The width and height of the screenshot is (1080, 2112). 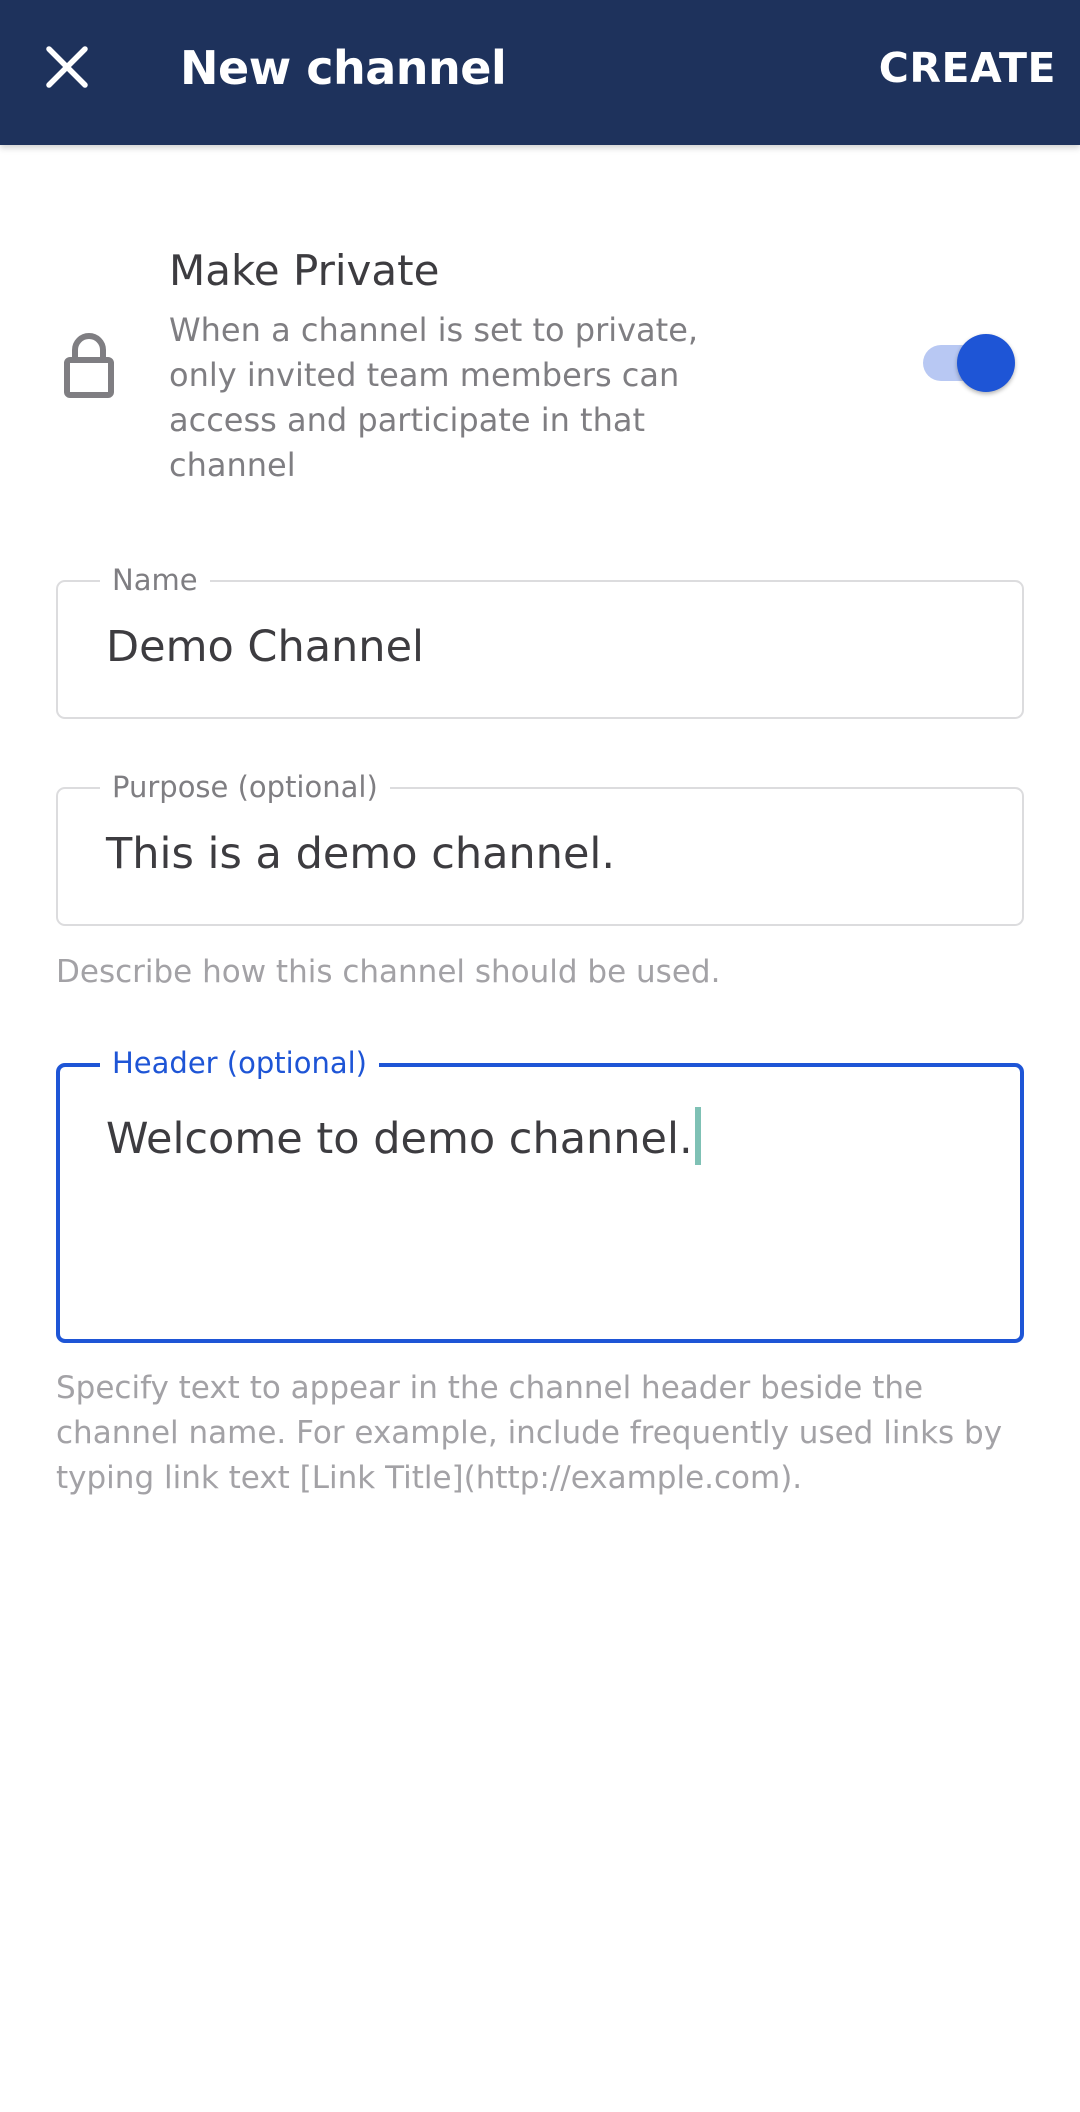 I want to click on app-bar: New channel CREATE, so click(x=540, y=72).